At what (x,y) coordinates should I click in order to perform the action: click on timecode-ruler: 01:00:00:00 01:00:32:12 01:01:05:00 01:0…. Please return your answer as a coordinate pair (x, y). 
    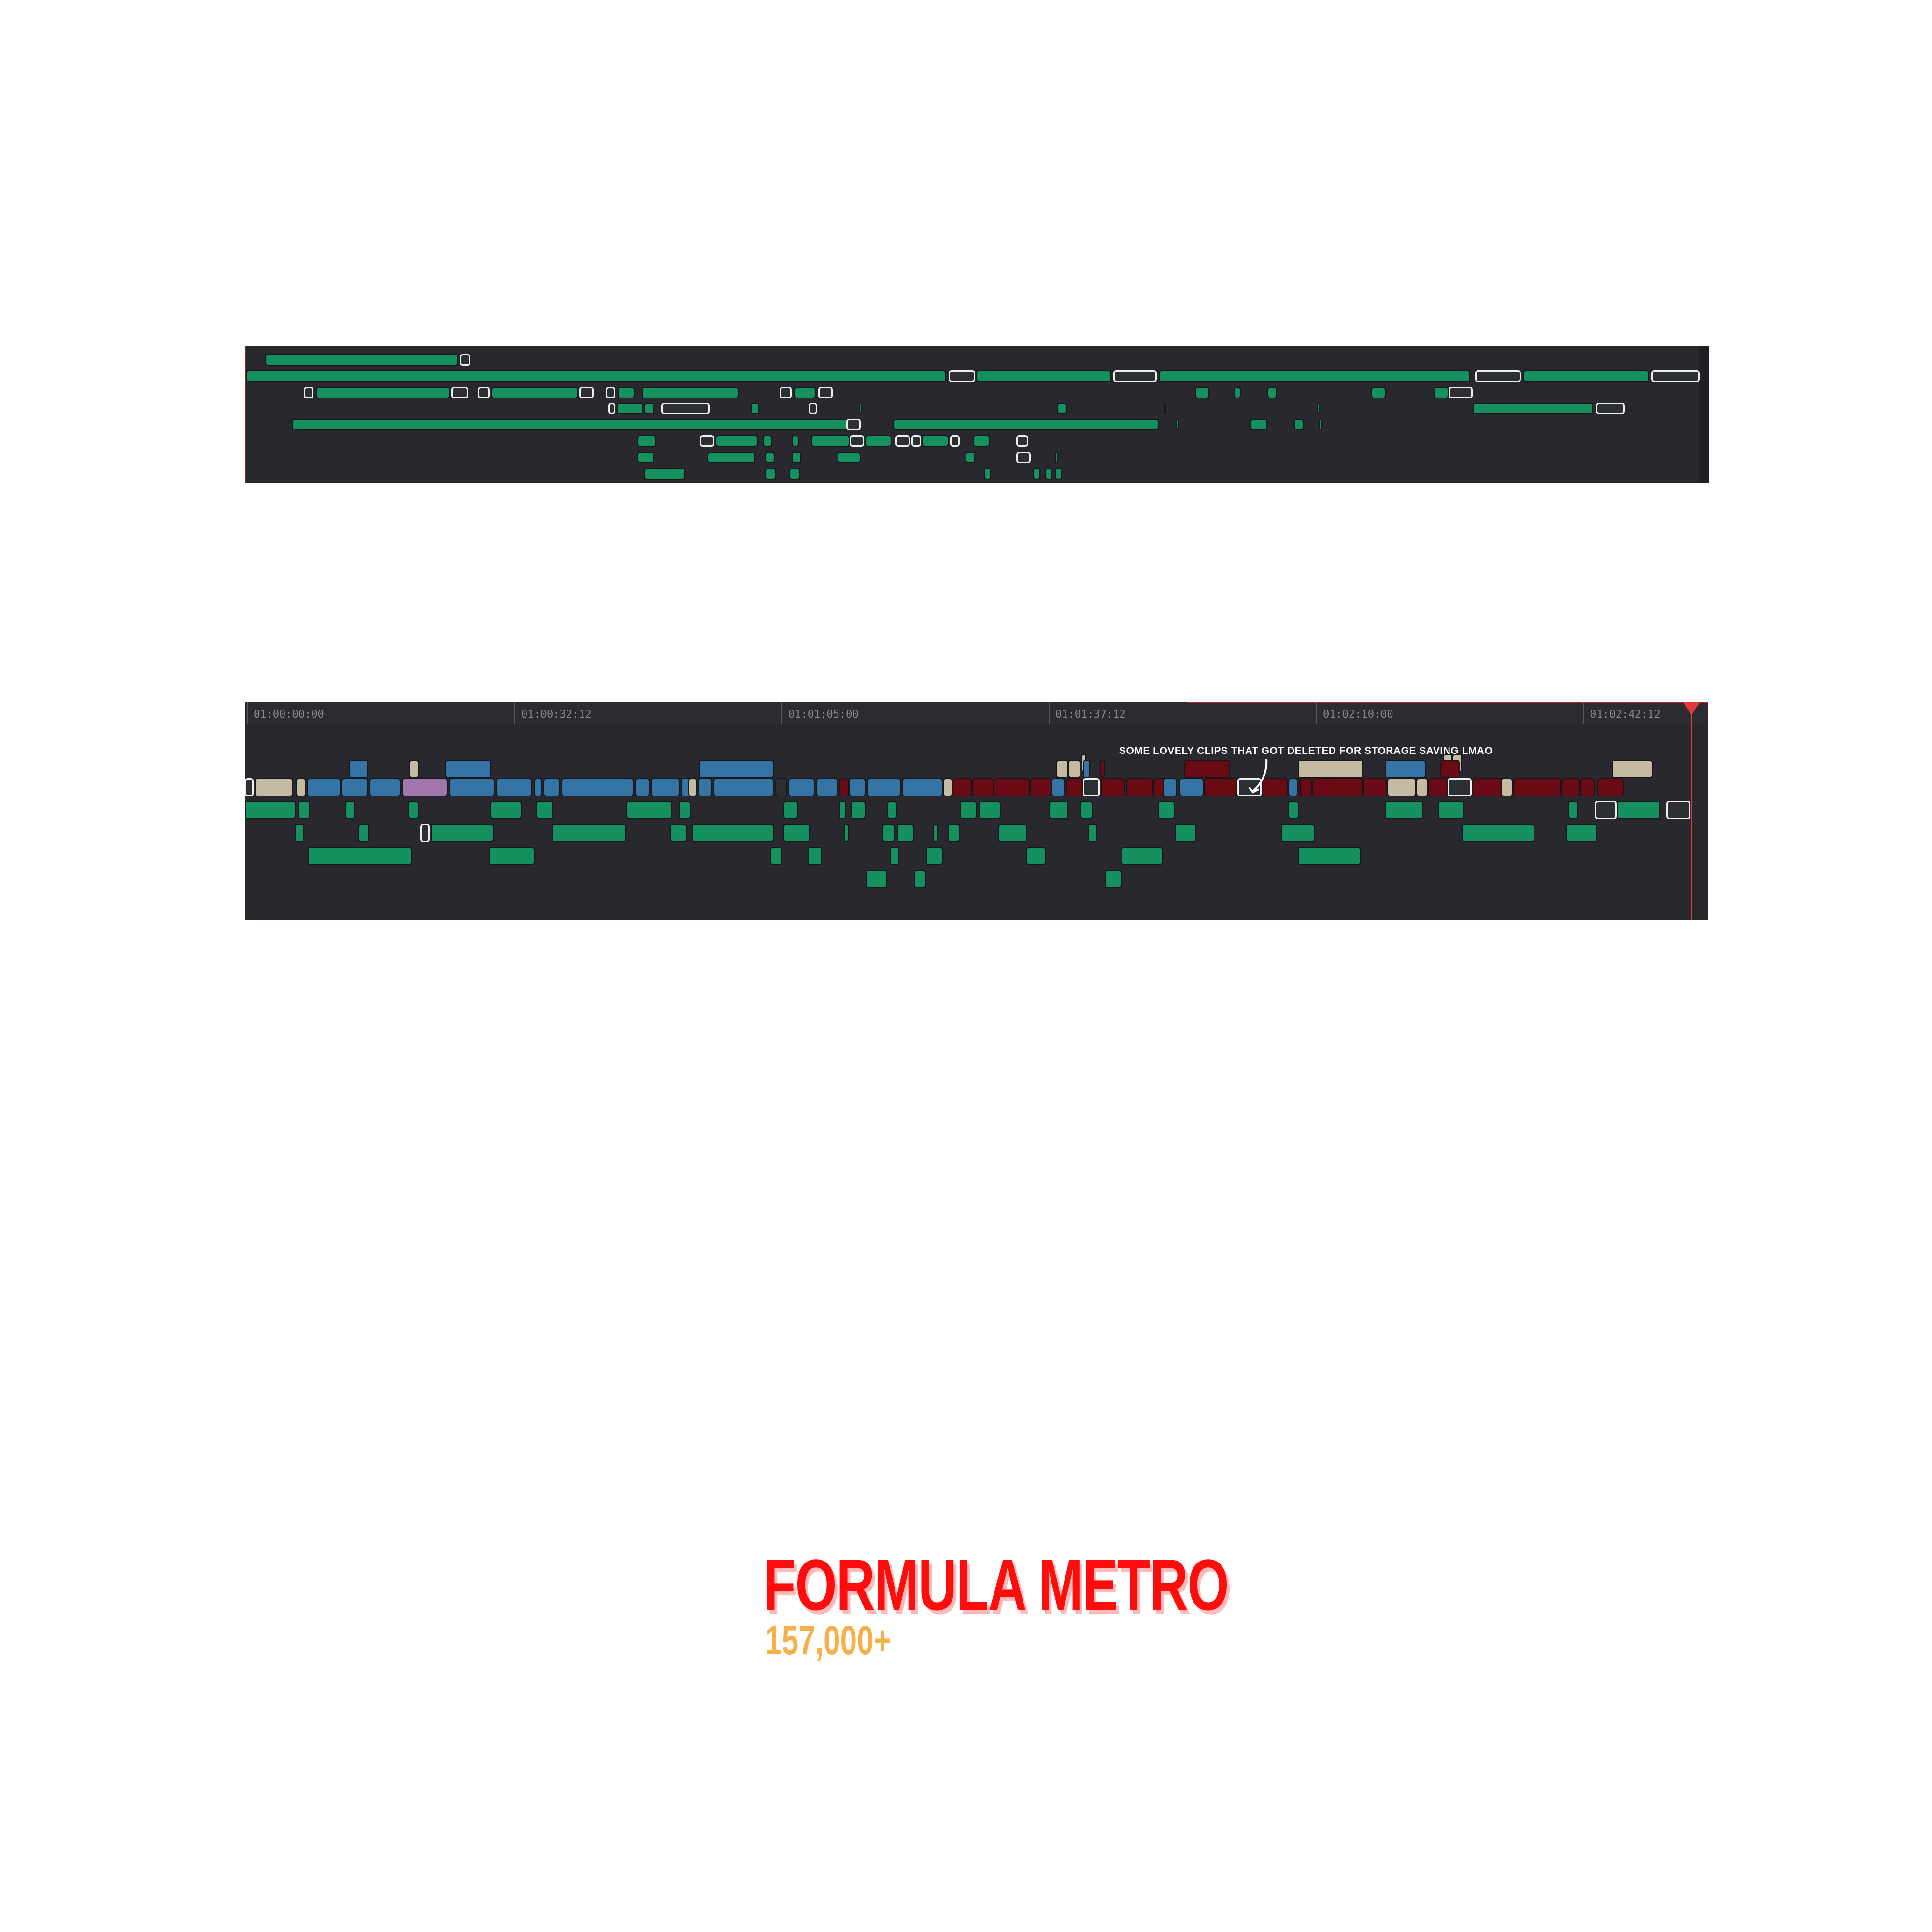
    Looking at the image, I should click on (976, 713).